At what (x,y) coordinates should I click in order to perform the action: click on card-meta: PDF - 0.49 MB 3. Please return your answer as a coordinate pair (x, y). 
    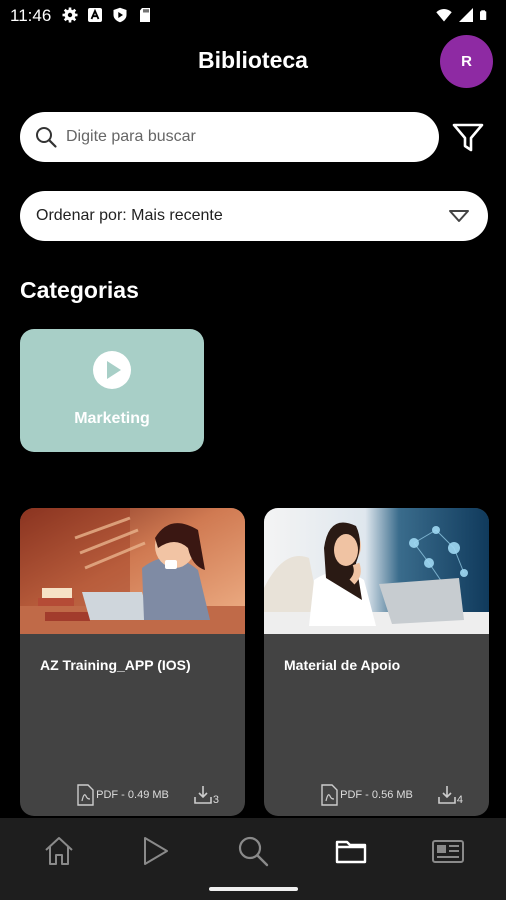
    Looking at the image, I should click on (132, 795).